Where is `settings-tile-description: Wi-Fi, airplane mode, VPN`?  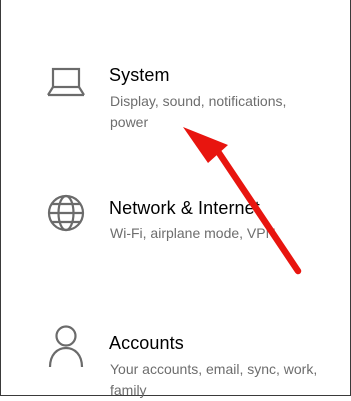
settings-tile-description: Wi-Fi, airplane mode, VPN is located at coordinates (193, 233).